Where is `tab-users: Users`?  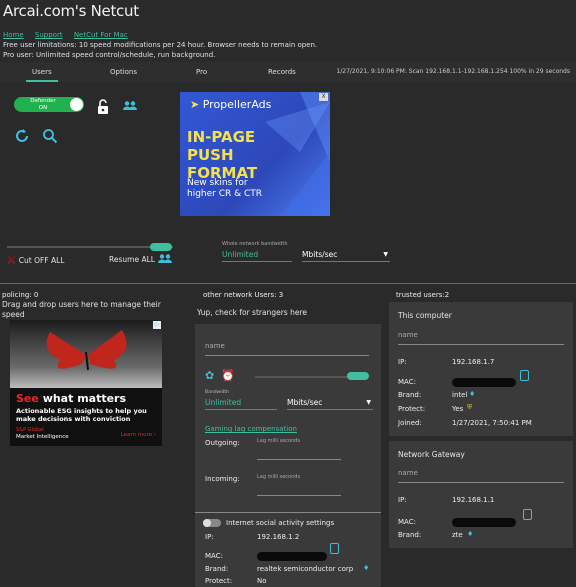 tab-users: Users is located at coordinates (42, 75).